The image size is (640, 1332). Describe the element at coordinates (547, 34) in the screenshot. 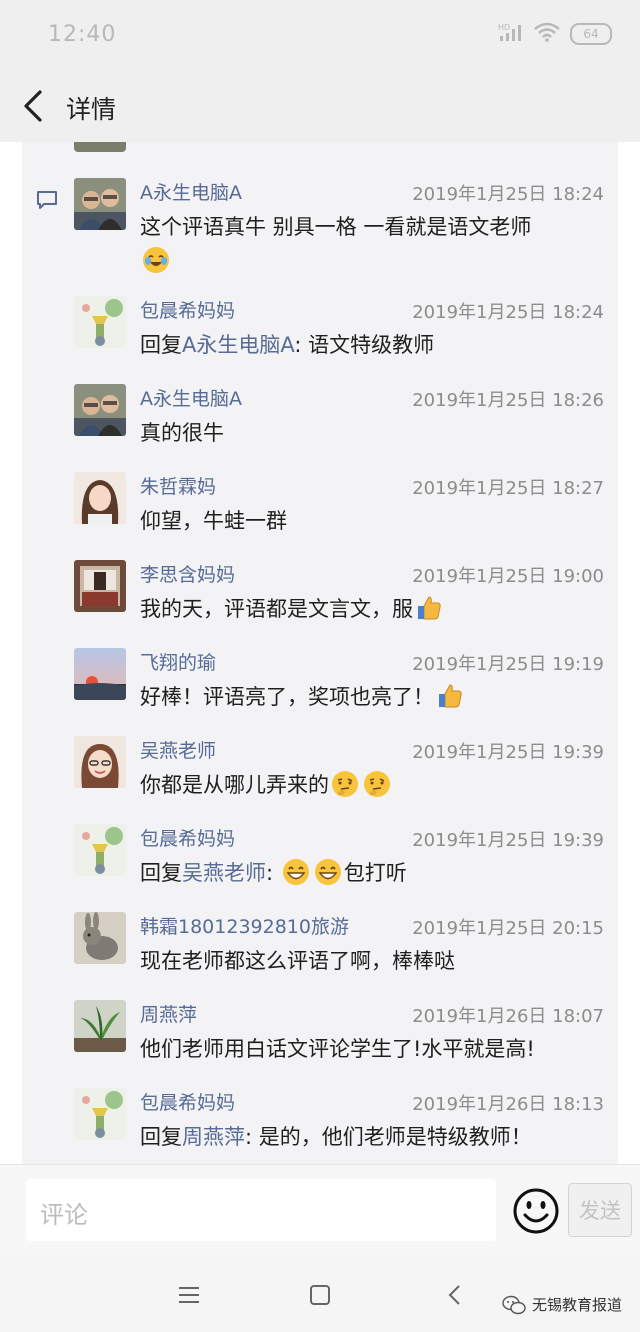

I see `wifi-icon` at that location.